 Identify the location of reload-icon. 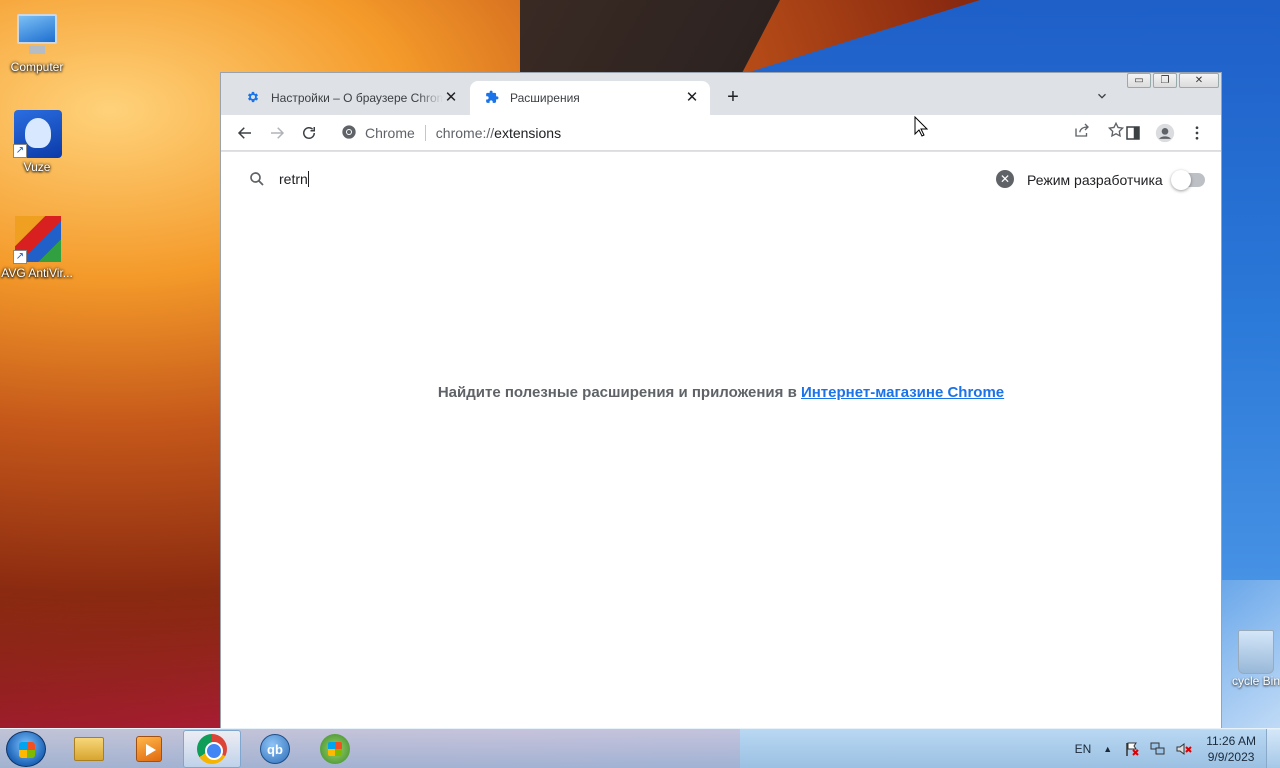
(309, 133).